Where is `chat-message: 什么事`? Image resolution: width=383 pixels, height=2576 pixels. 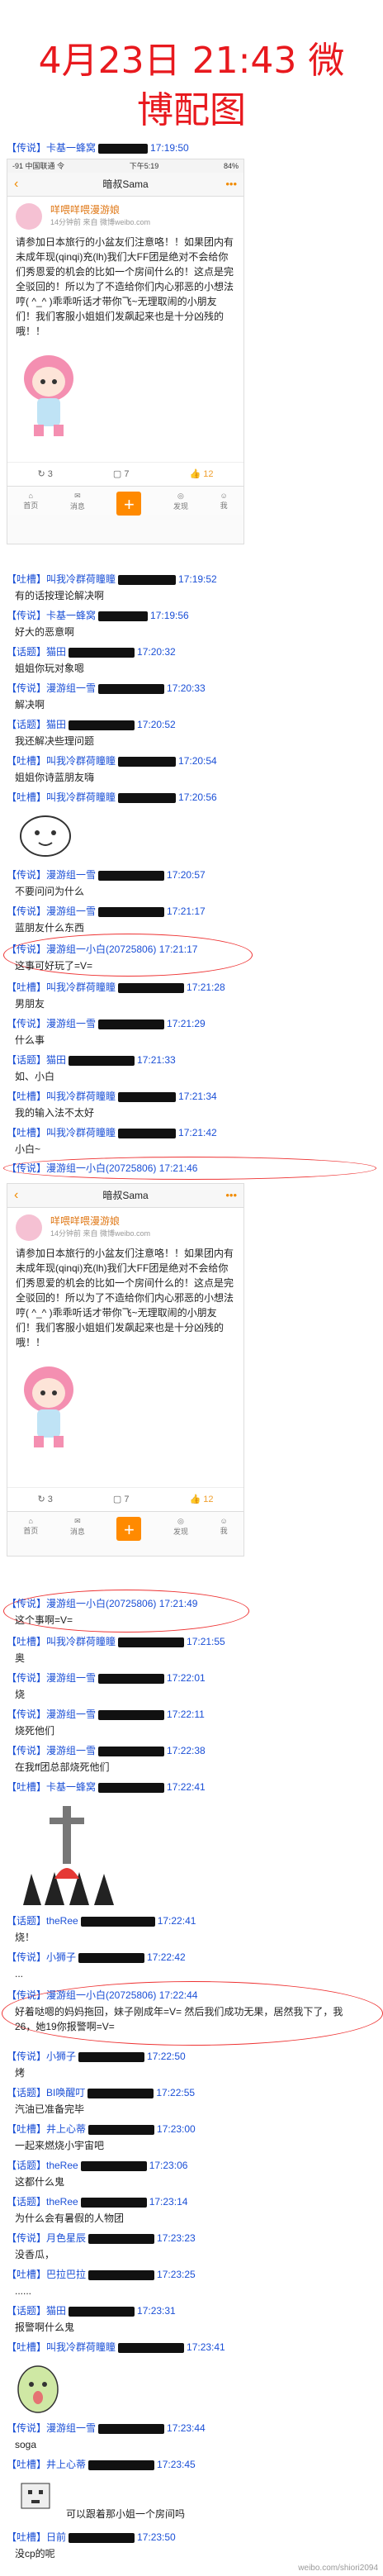
chat-message: 什么事 is located at coordinates (30, 1040).